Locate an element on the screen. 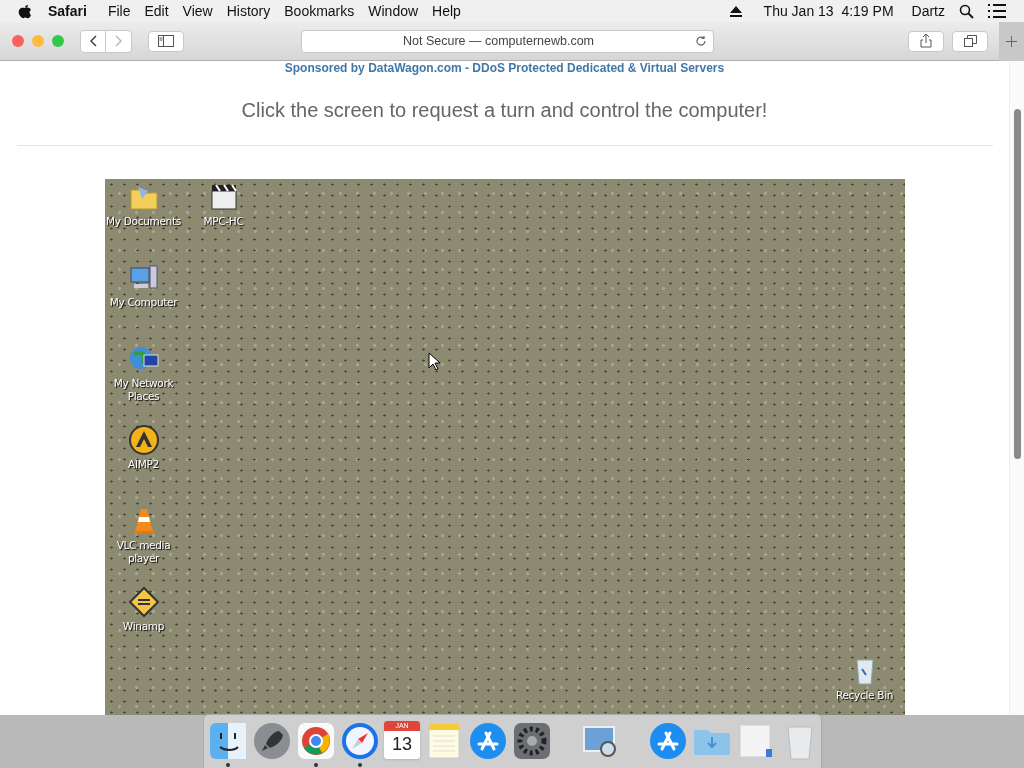  desktop-icon-label: MPC-HC is located at coordinates (223, 221).